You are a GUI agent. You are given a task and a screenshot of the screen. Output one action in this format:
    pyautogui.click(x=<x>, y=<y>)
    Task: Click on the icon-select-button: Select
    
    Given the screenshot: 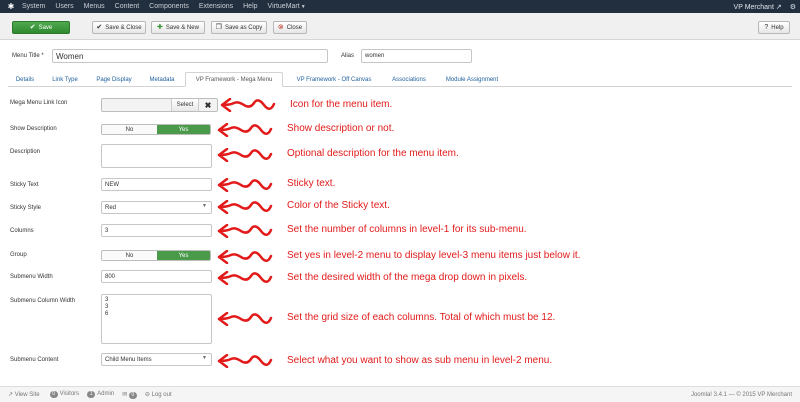 What is the action you would take?
    pyautogui.click(x=185, y=105)
    